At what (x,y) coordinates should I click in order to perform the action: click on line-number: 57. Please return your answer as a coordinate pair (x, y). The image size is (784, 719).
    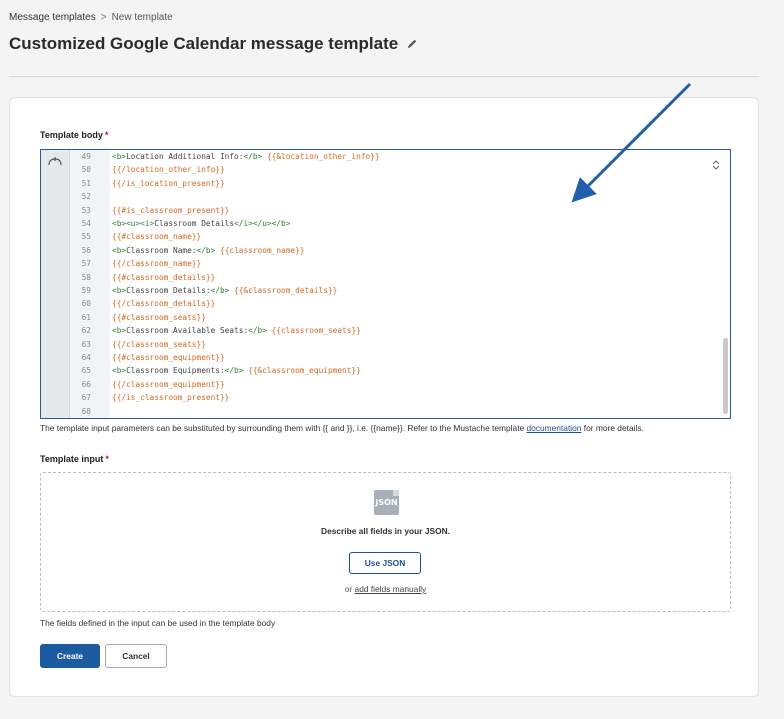
    Looking at the image, I should click on (86, 264).